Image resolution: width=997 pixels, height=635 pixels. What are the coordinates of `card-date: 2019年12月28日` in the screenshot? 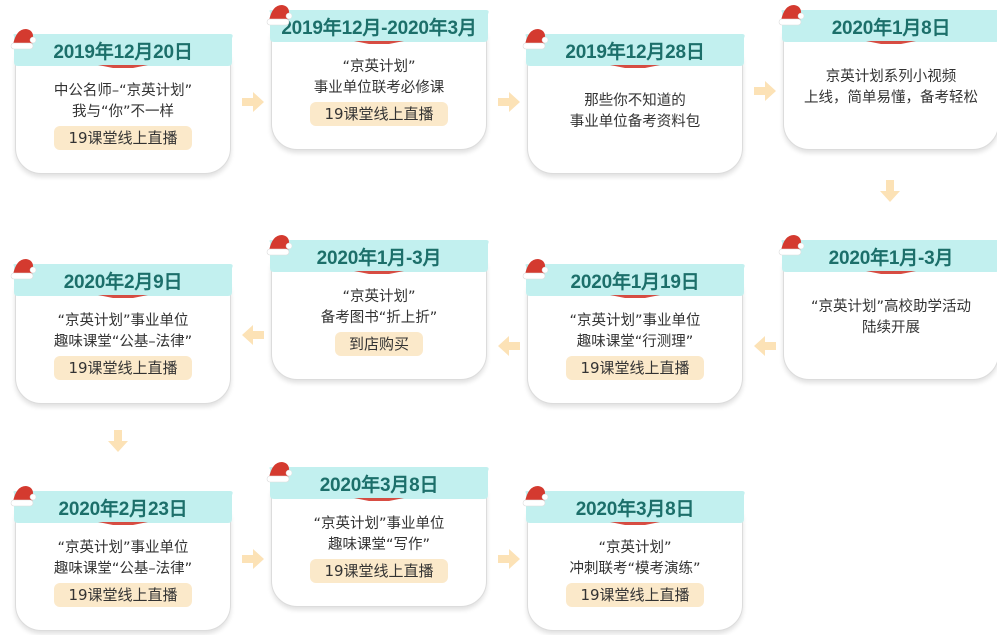 It's located at (635, 52).